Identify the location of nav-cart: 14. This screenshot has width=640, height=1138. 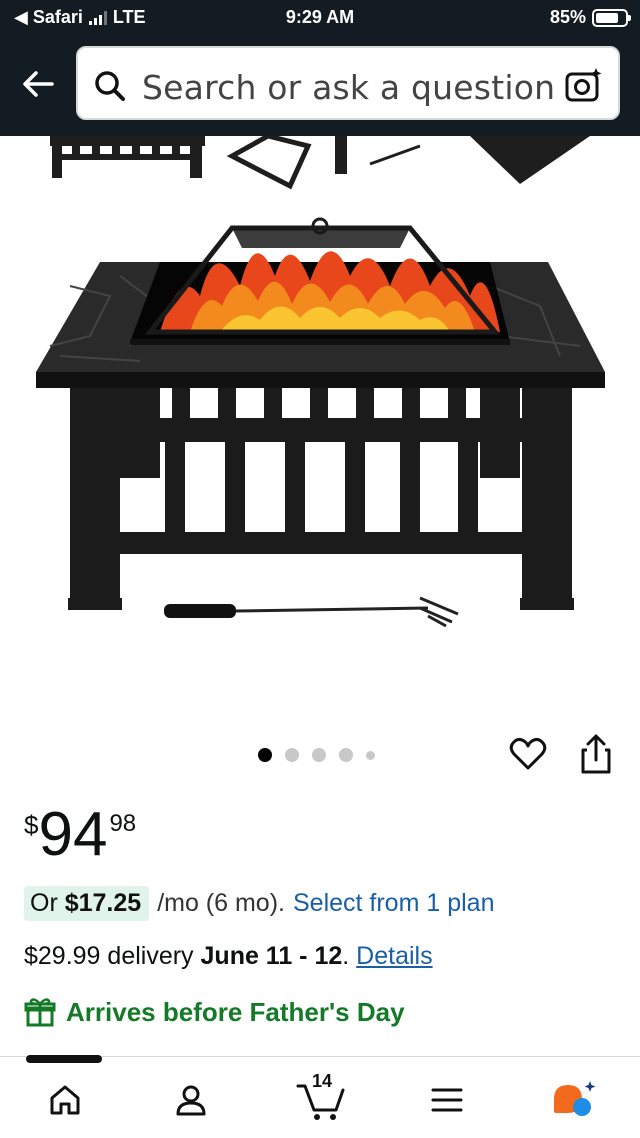
(321, 1098).